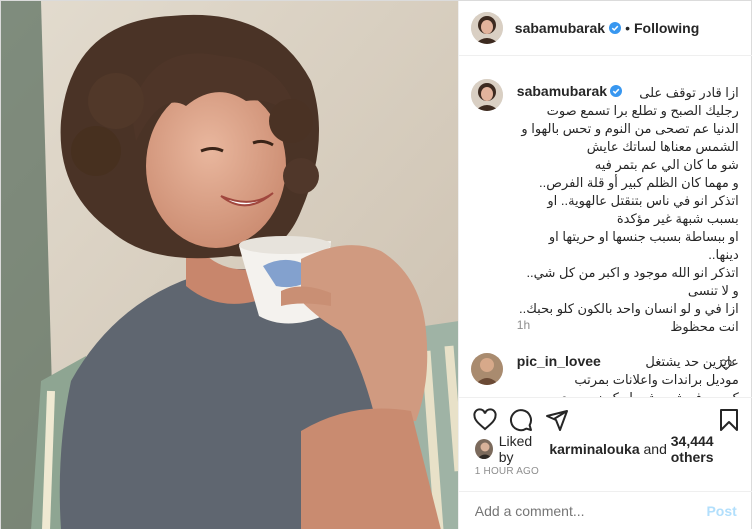 This screenshot has width=752, height=529. What do you see at coordinates (723, 254) in the screenshot?
I see `caption-line: دينها..` at bounding box center [723, 254].